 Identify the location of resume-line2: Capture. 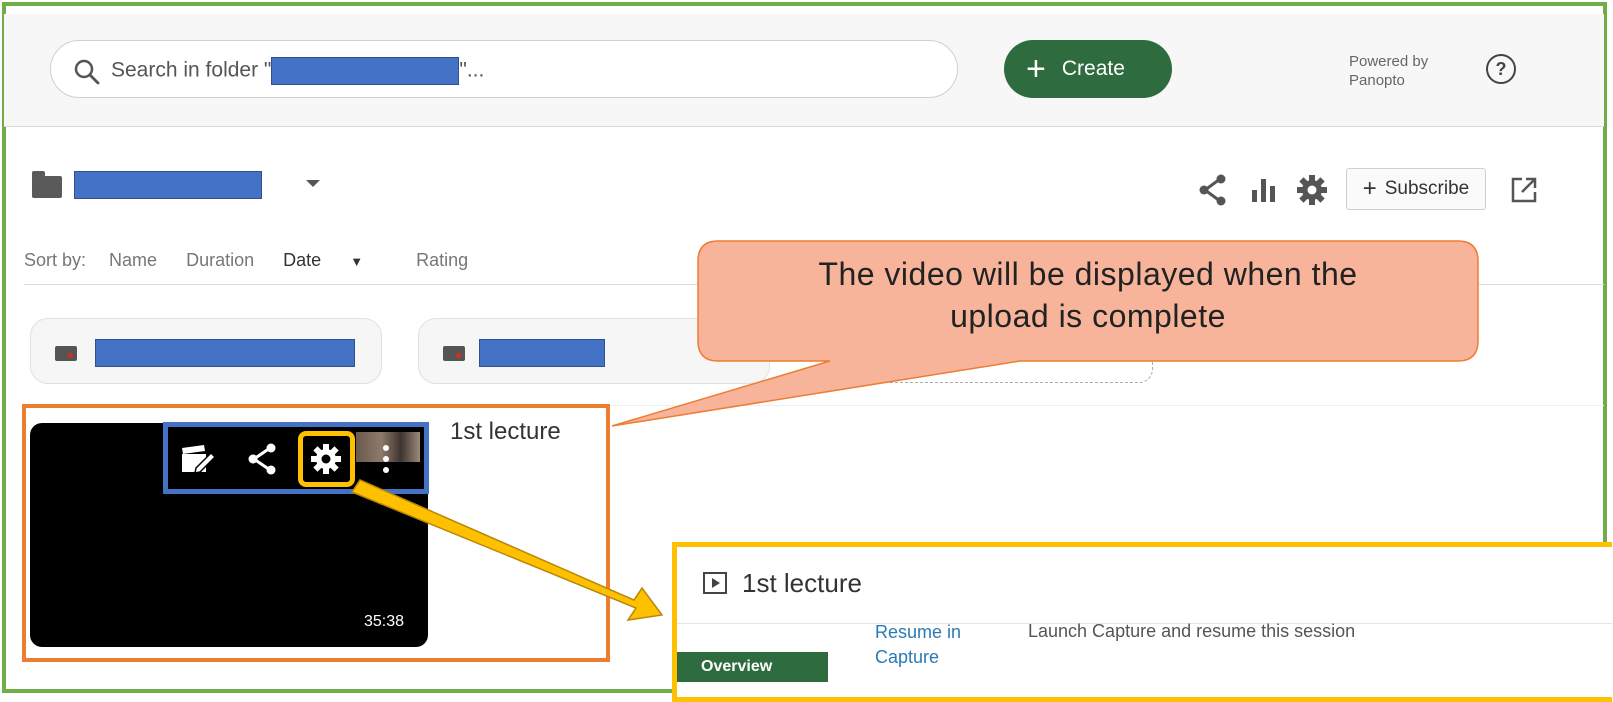
(907, 657).